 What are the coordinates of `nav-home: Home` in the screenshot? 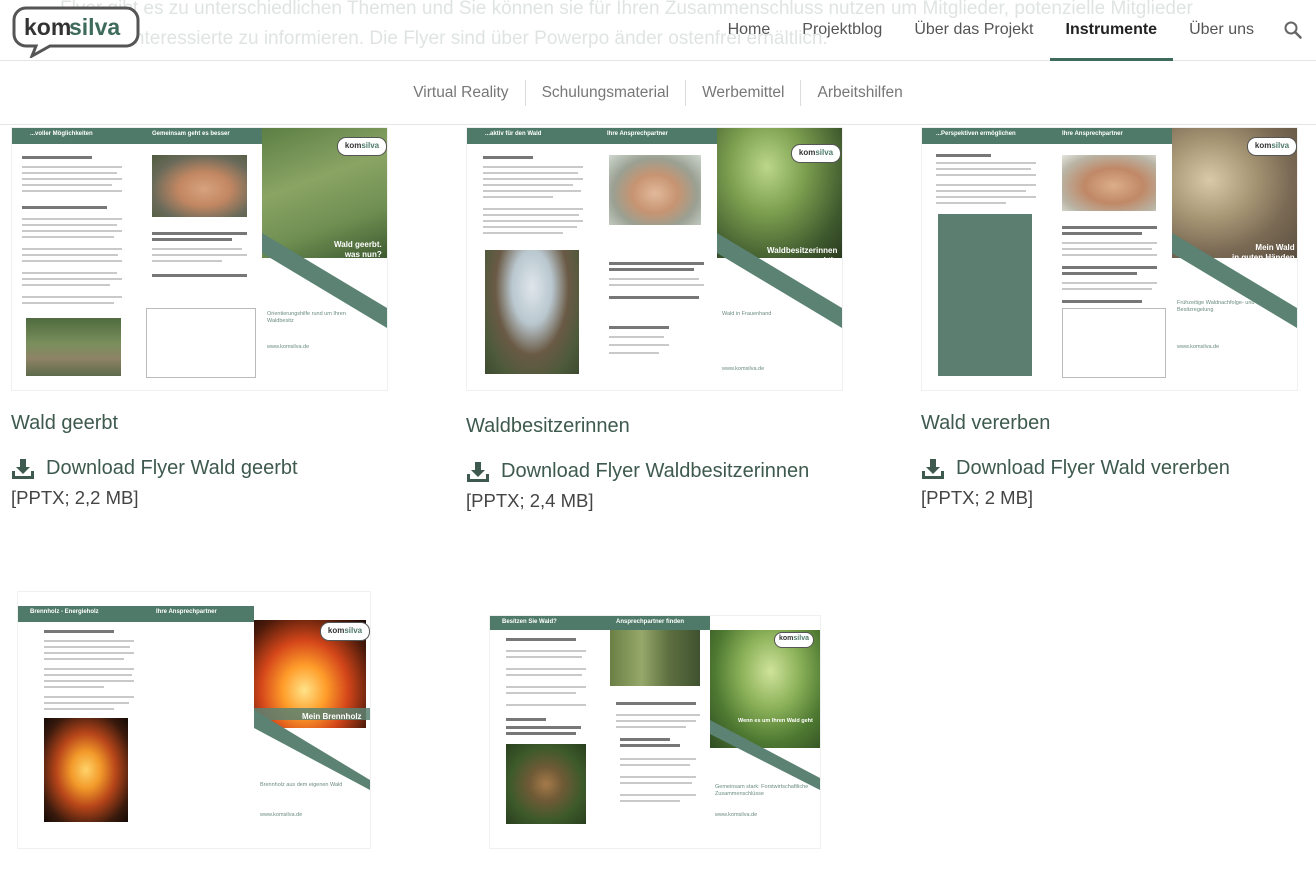 It's located at (749, 30).